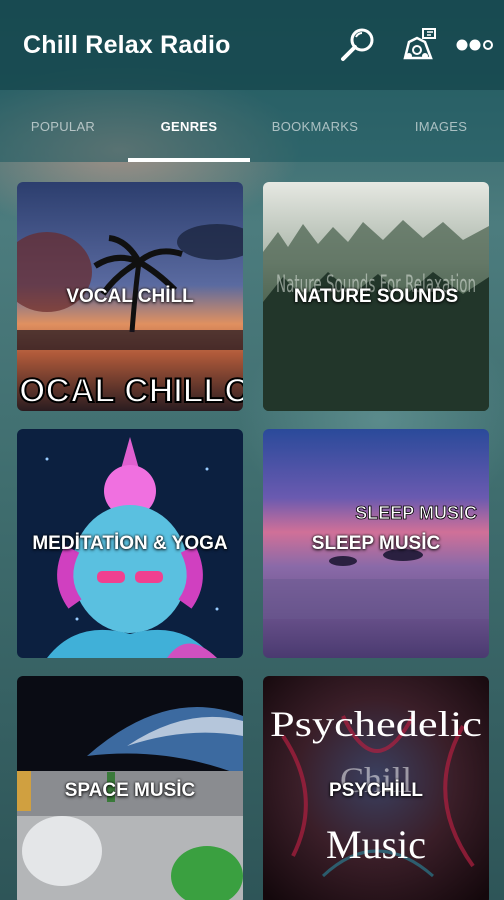 Image resolution: width=504 pixels, height=900 pixels. I want to click on genre-card-sleep-music: SLEEP MUSIC SLEEP MUSİC, so click(376, 543).